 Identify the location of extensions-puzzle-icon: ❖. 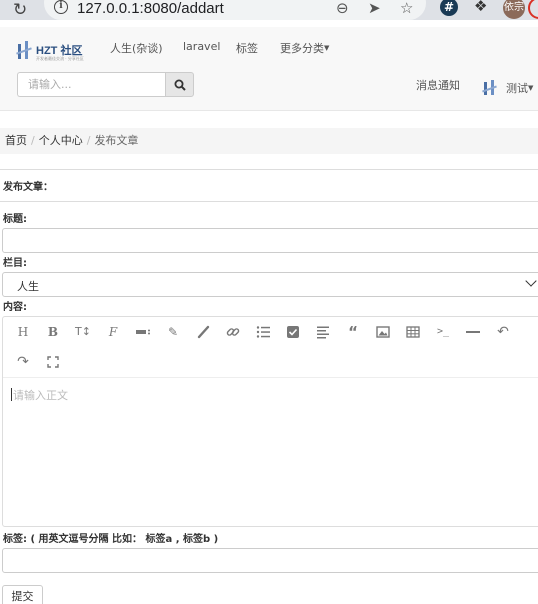
(480, 7).